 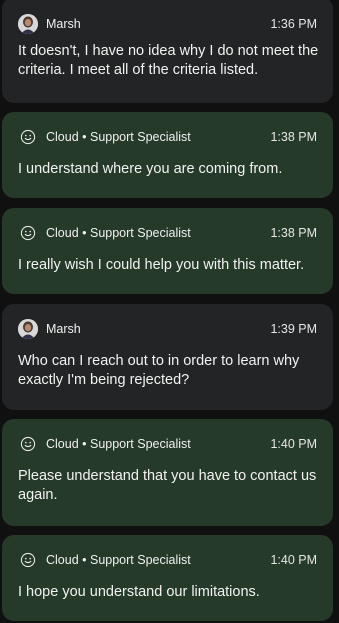 I want to click on message-timestamp: 1:39 PM, so click(x=293, y=329).